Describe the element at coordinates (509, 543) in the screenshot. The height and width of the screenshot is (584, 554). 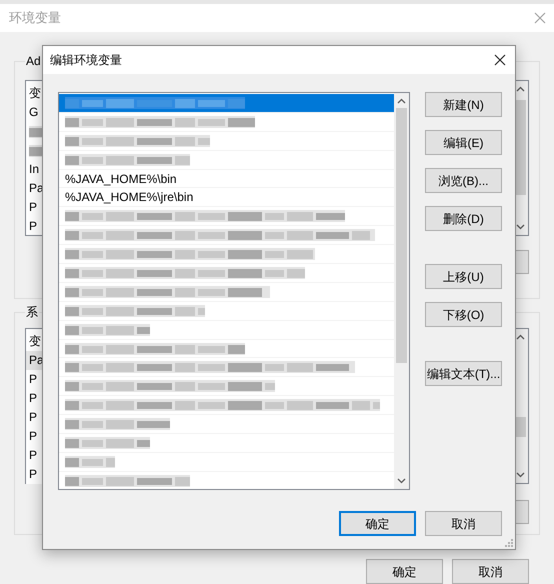
I see `resize-grip-icon` at that location.